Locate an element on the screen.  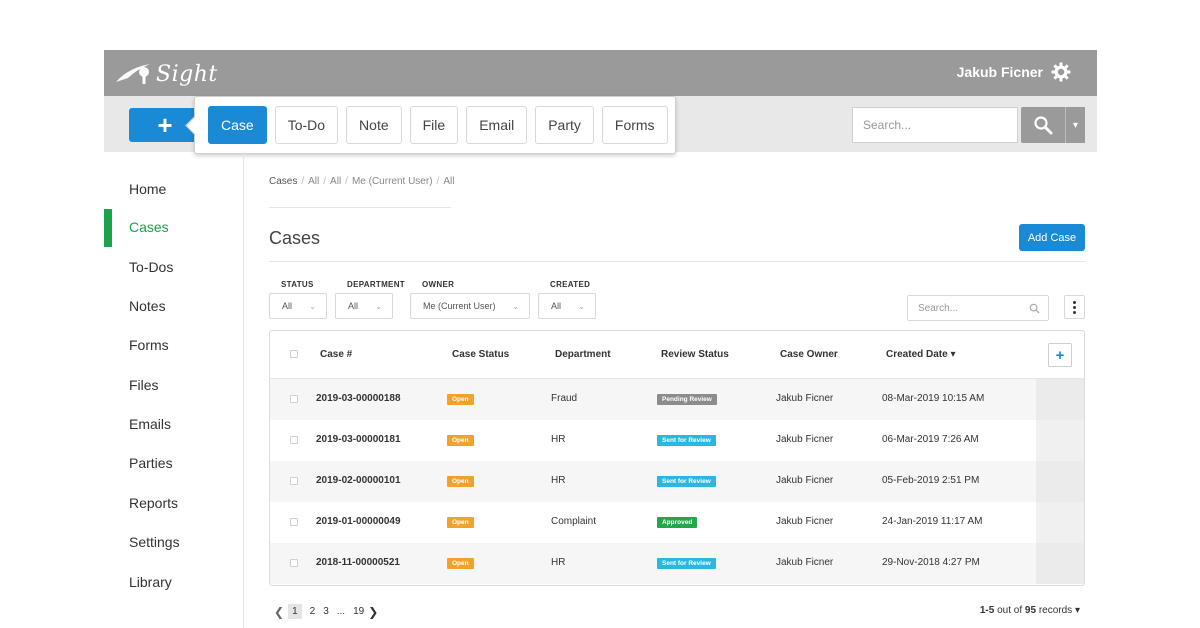
owner-filter: OWNER Me (Current User) ⌄ is located at coordinates (470, 299).